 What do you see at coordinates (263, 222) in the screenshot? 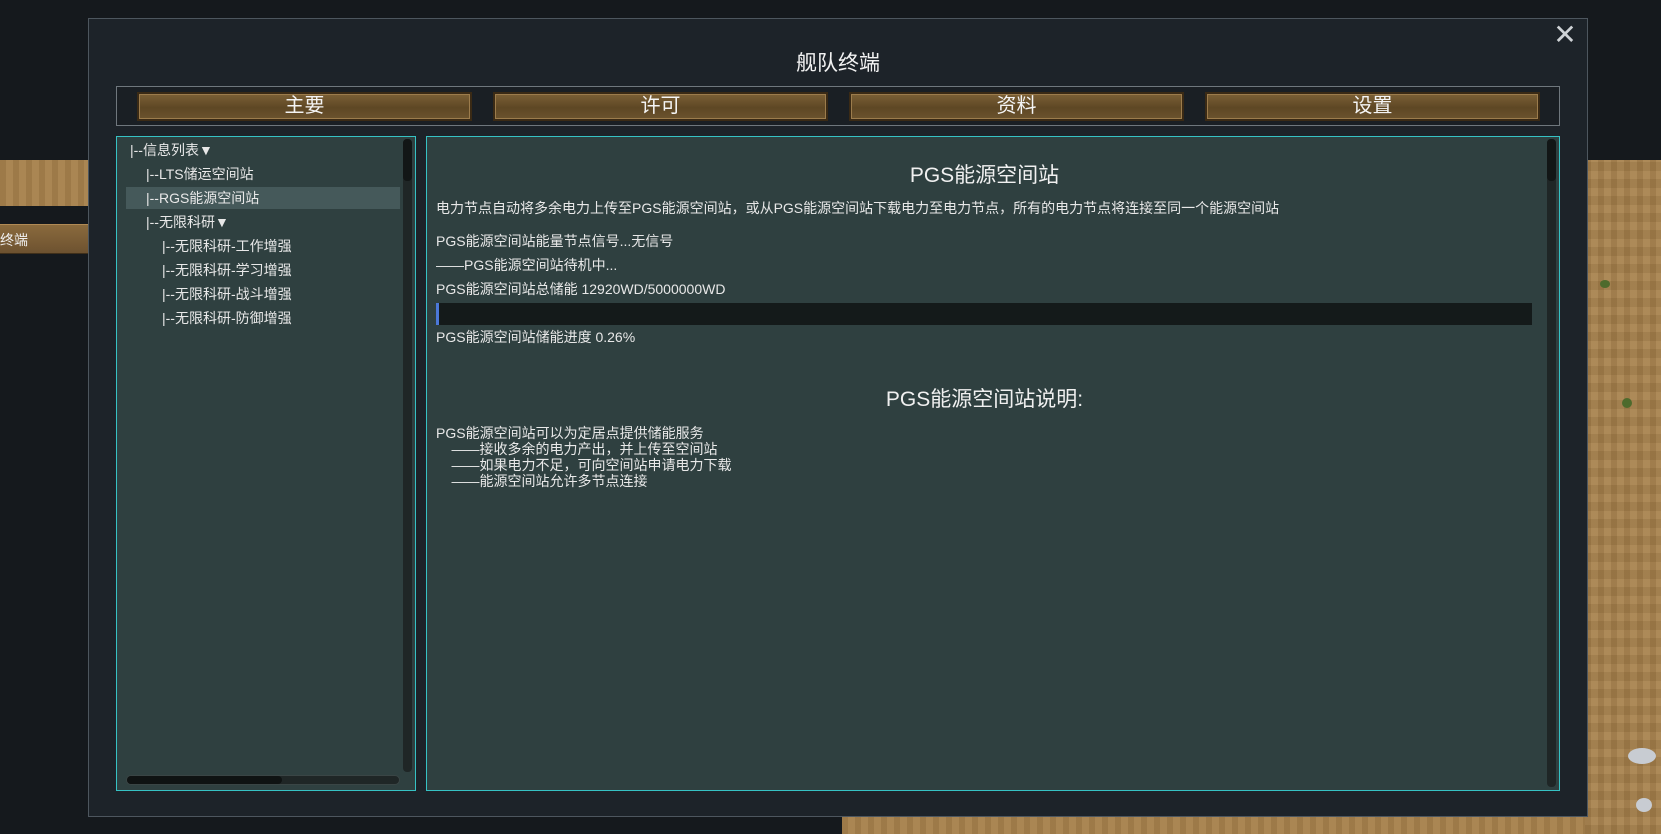
I see `tree-item: |--无限科研▼` at bounding box center [263, 222].